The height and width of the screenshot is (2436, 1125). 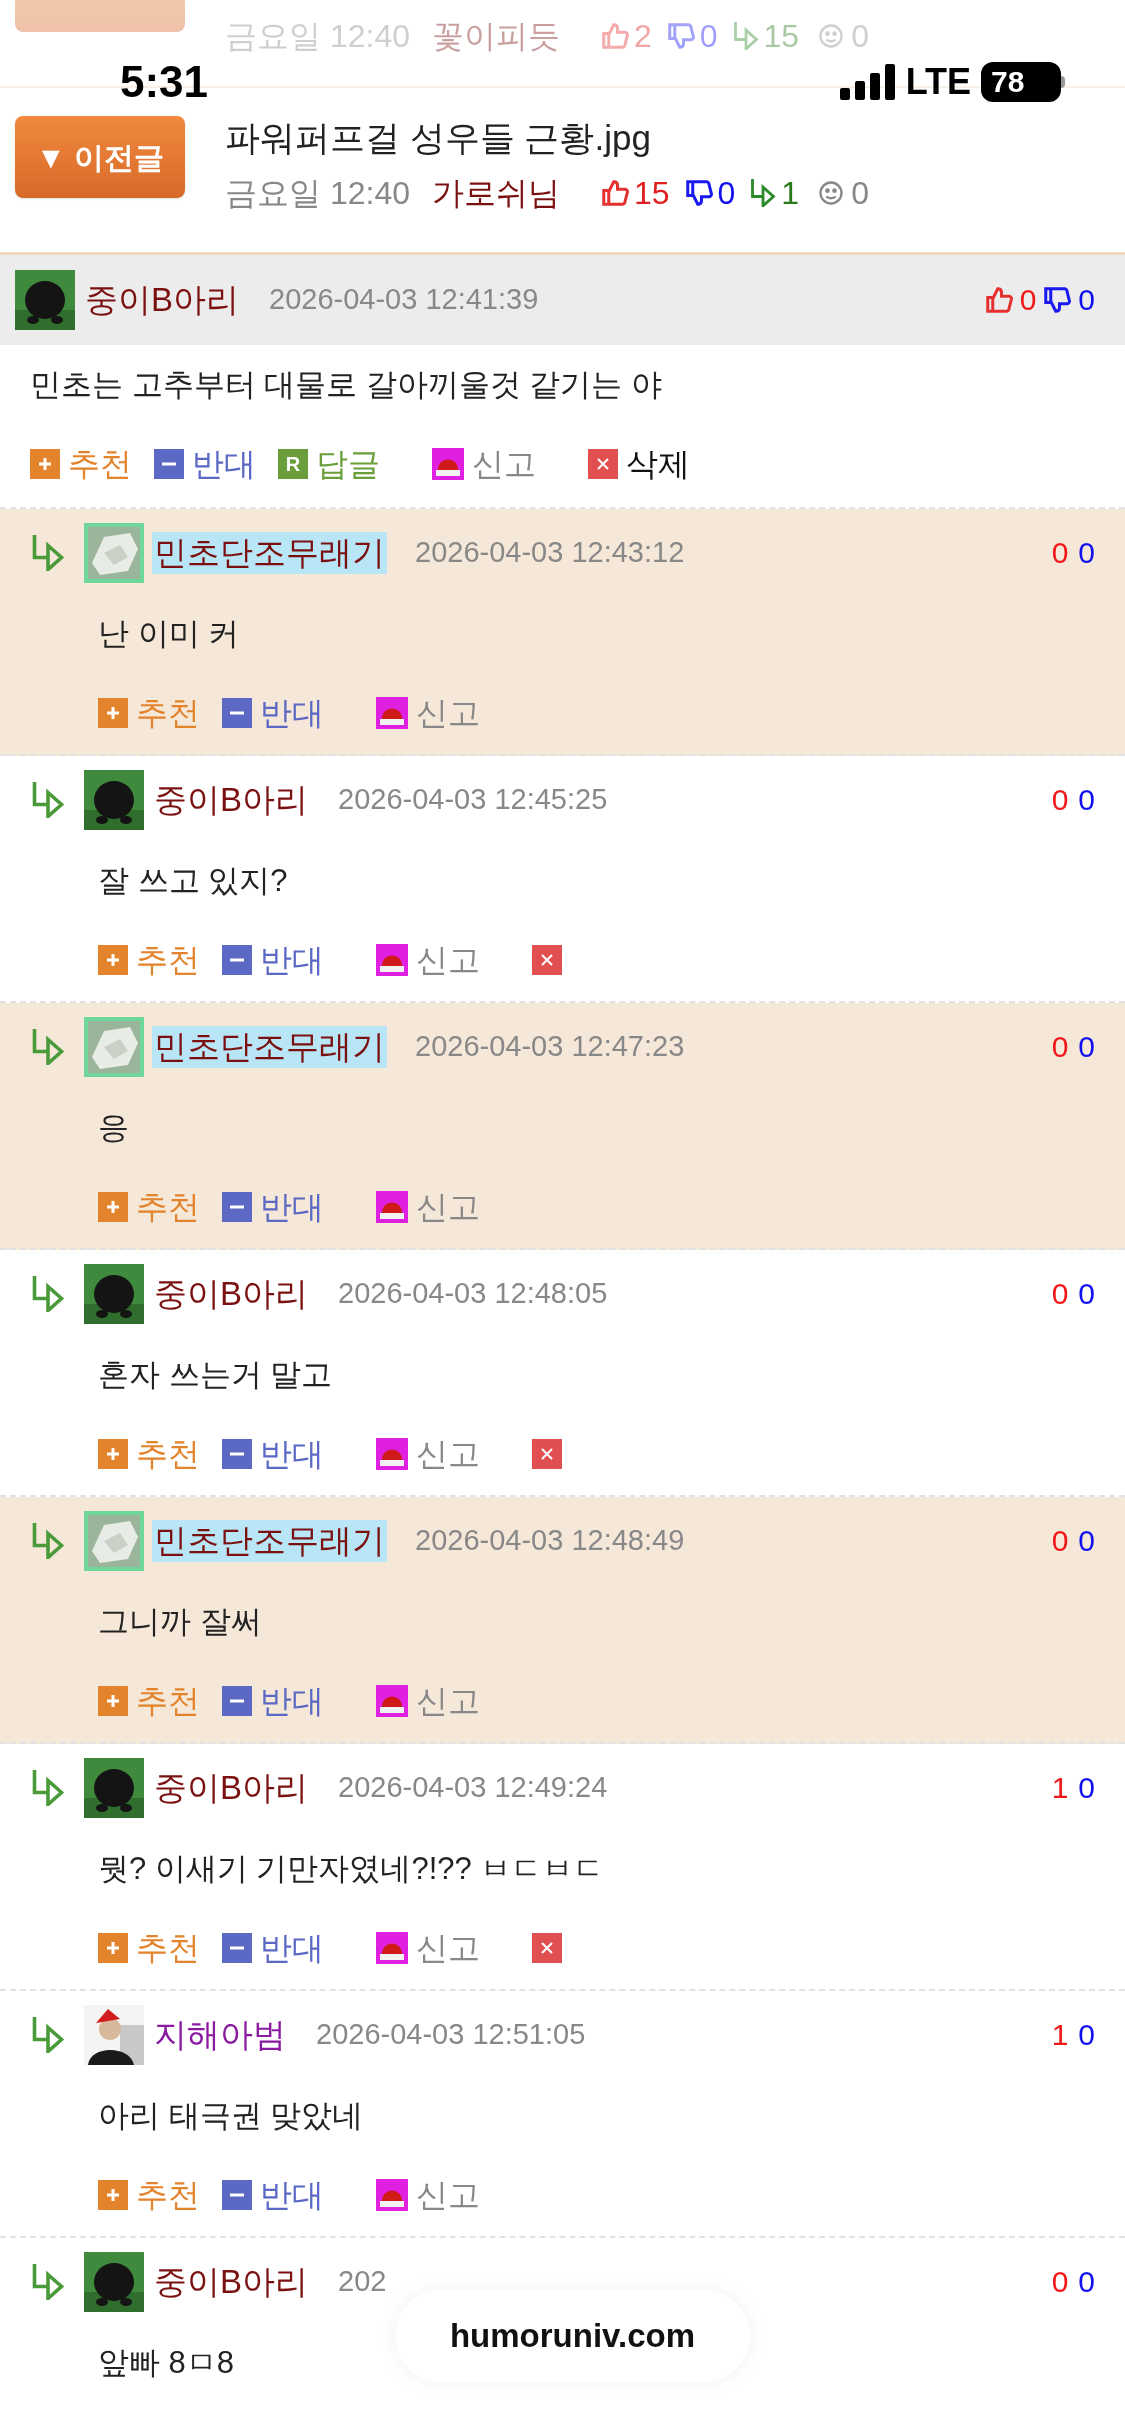 I want to click on comment-date: 202, so click(x=362, y=2282).